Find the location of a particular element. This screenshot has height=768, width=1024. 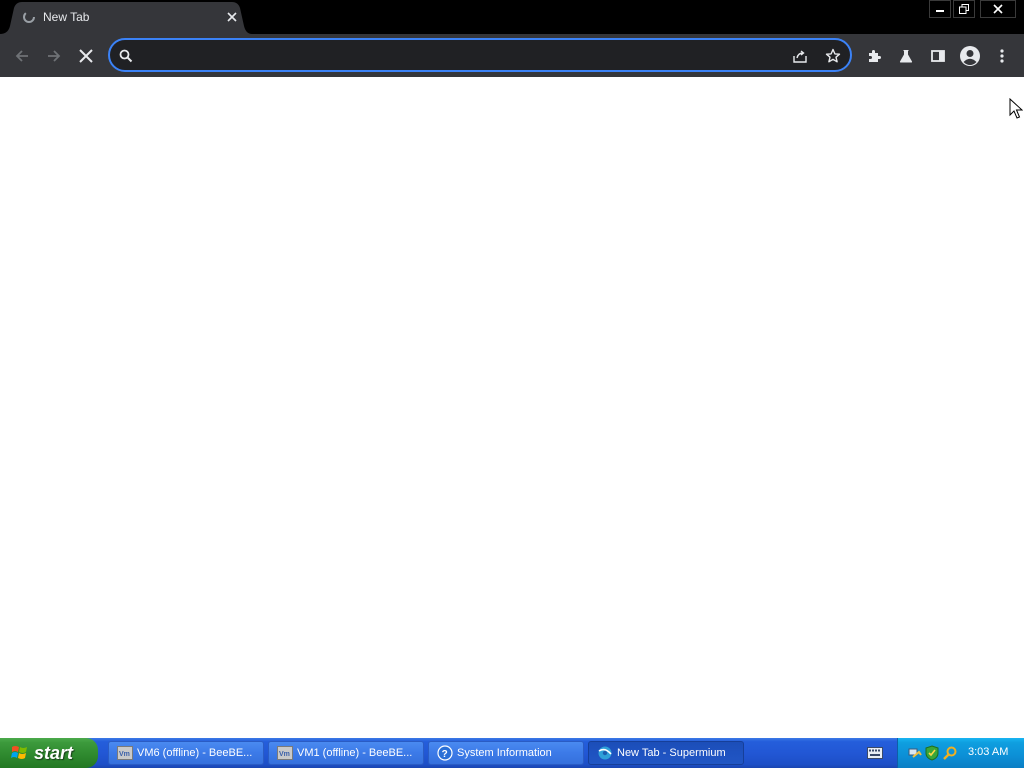

tab-strip: New Tab is located at coordinates (512, 17).